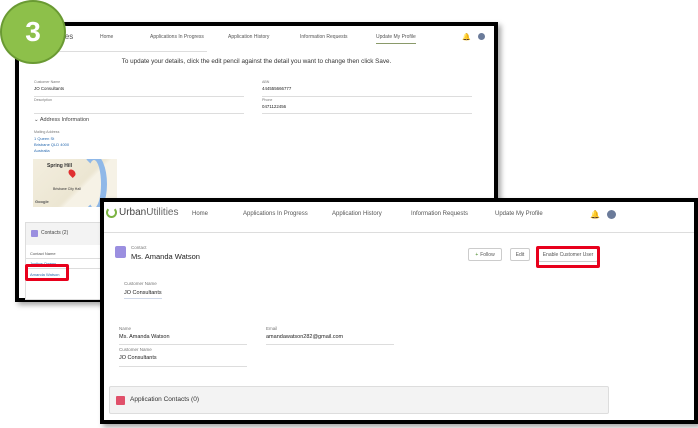  I want to click on name-value: Ms. Amanda Watson, so click(144, 337).